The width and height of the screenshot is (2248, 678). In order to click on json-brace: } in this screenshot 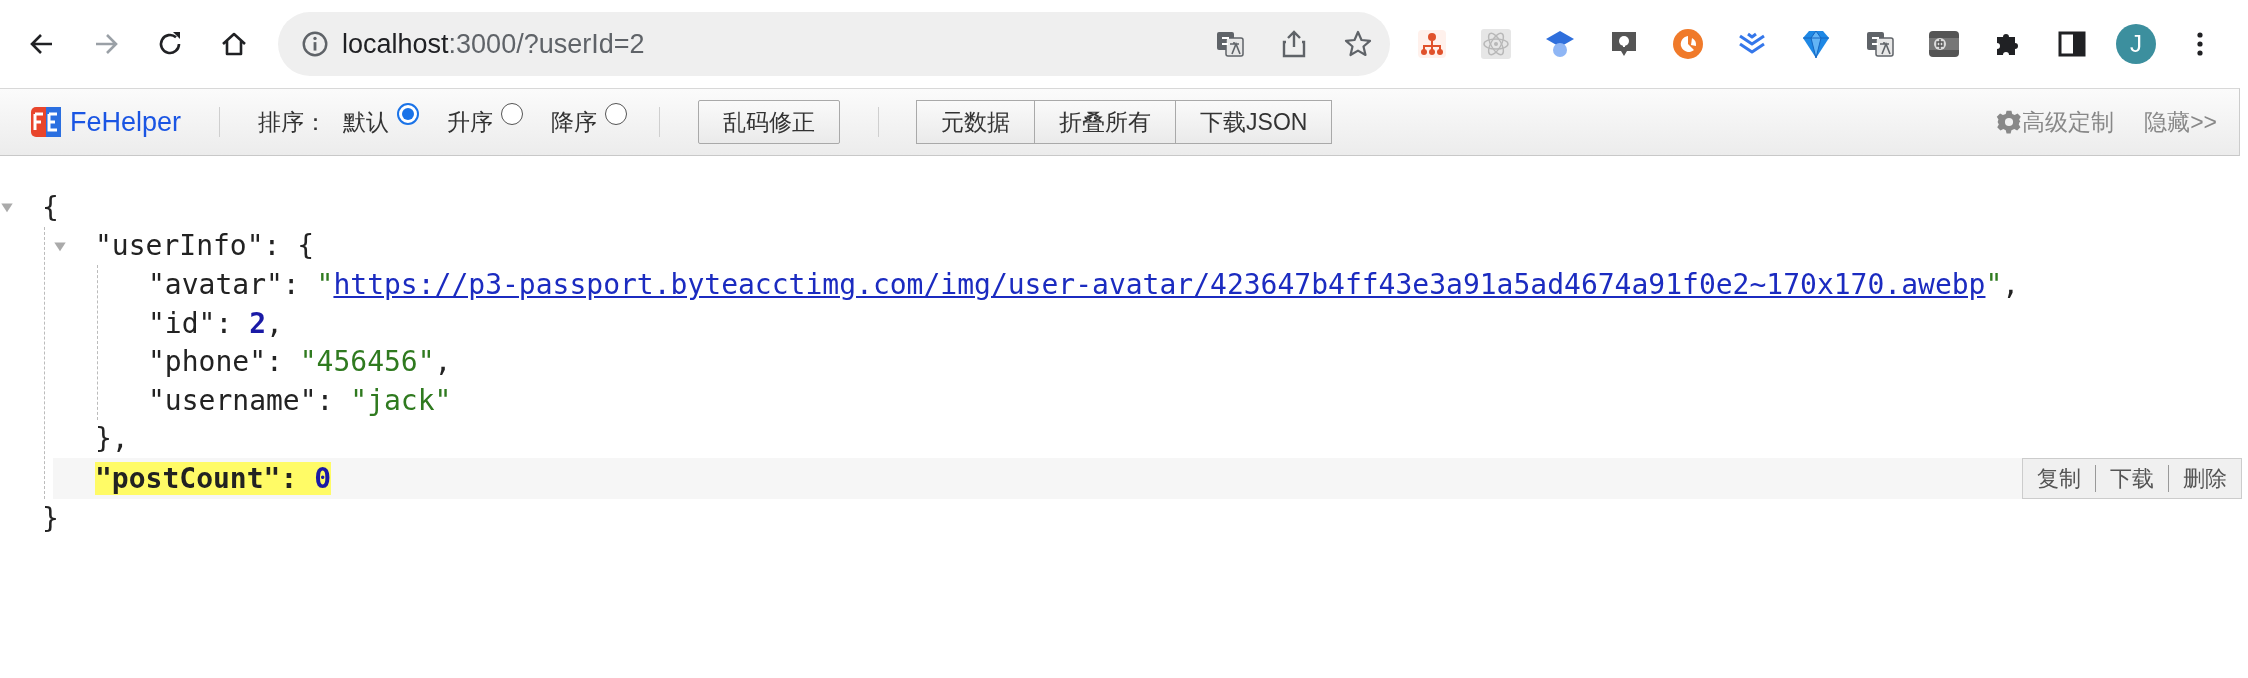, I will do `click(50, 518)`.